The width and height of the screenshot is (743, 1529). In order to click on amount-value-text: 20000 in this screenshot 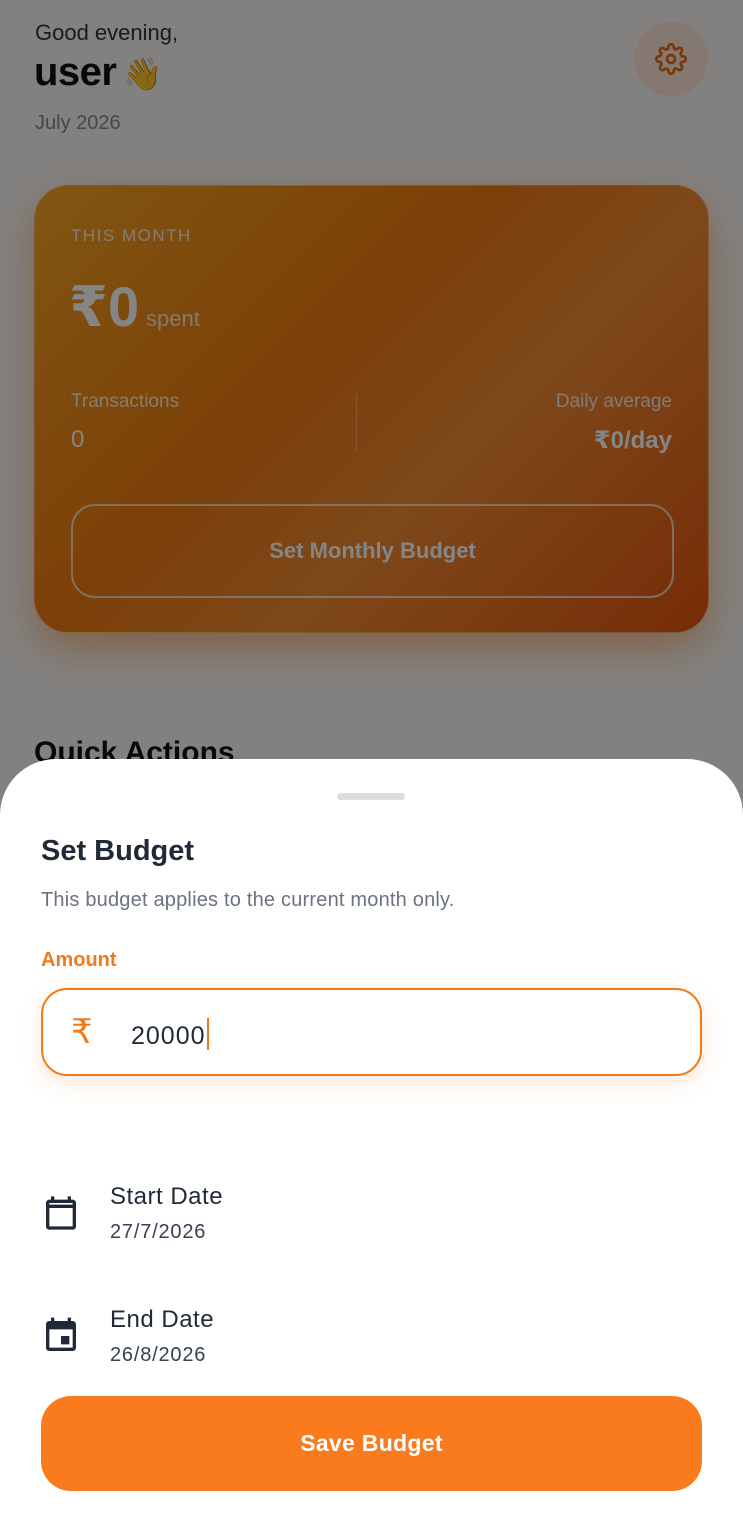, I will do `click(168, 1036)`.